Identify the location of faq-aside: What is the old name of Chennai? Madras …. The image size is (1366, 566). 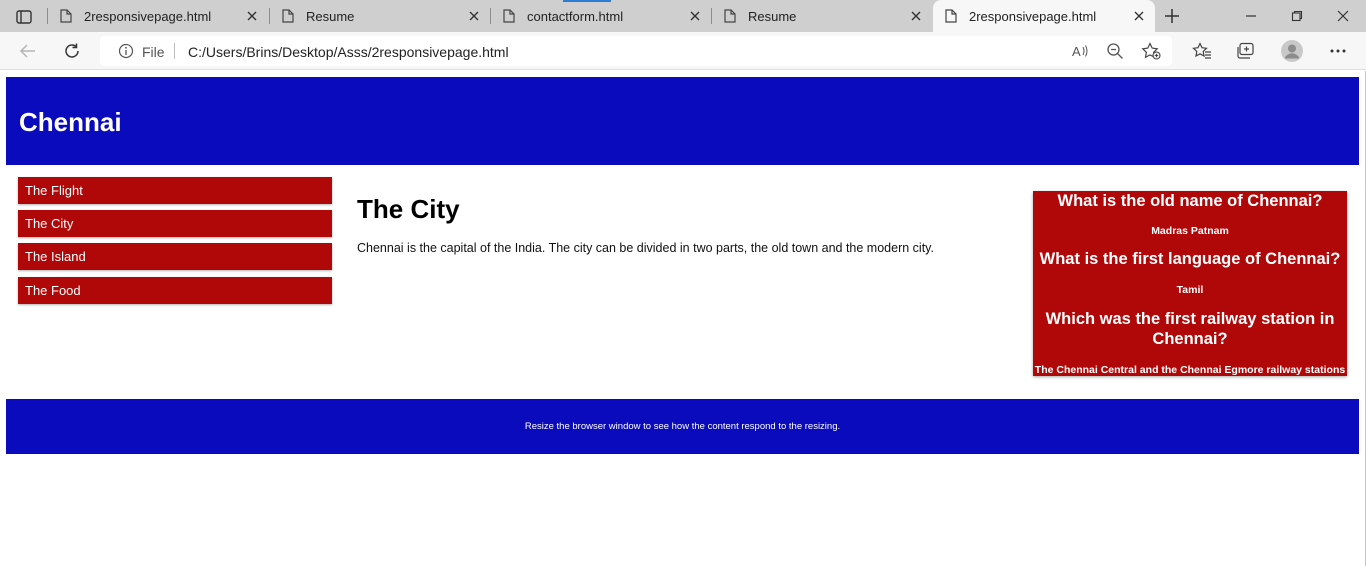
(1190, 283).